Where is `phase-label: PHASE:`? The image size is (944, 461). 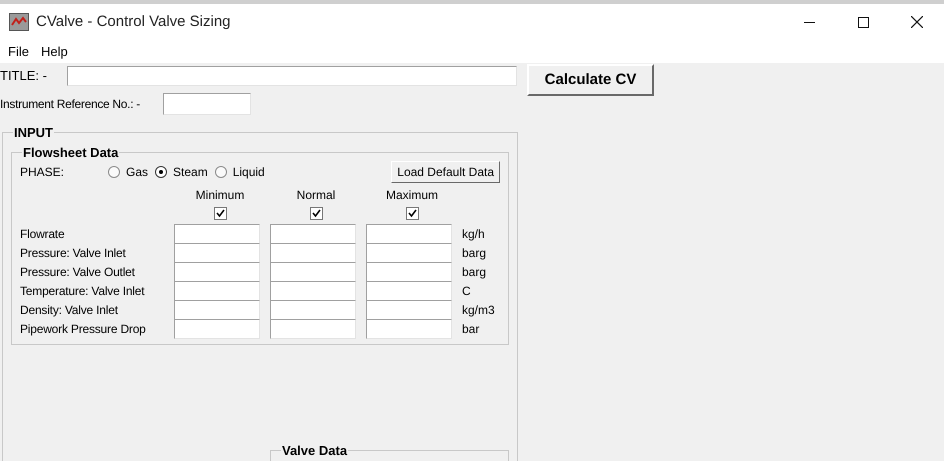 phase-label: PHASE: is located at coordinates (43, 172).